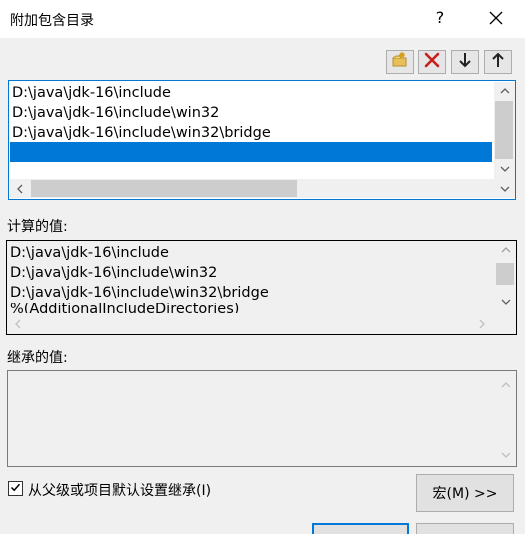 Image resolution: width=525 pixels, height=534 pixels. What do you see at coordinates (465, 493) in the screenshot?
I see `macros-button: 宏(M) >>` at bounding box center [465, 493].